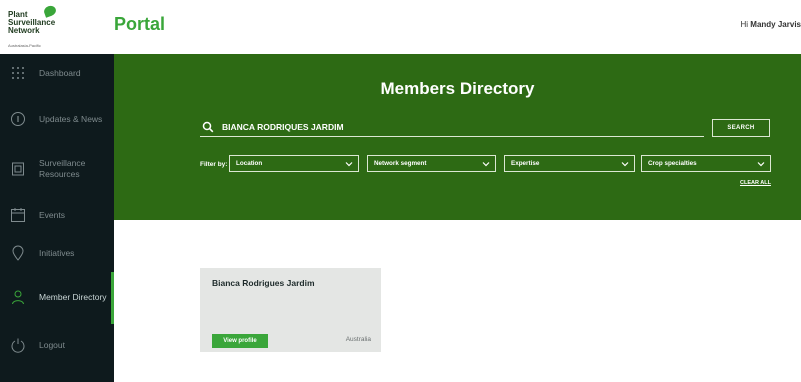 This screenshot has height=382, width=801. I want to click on sidebar-item-label: Events, so click(52, 214).